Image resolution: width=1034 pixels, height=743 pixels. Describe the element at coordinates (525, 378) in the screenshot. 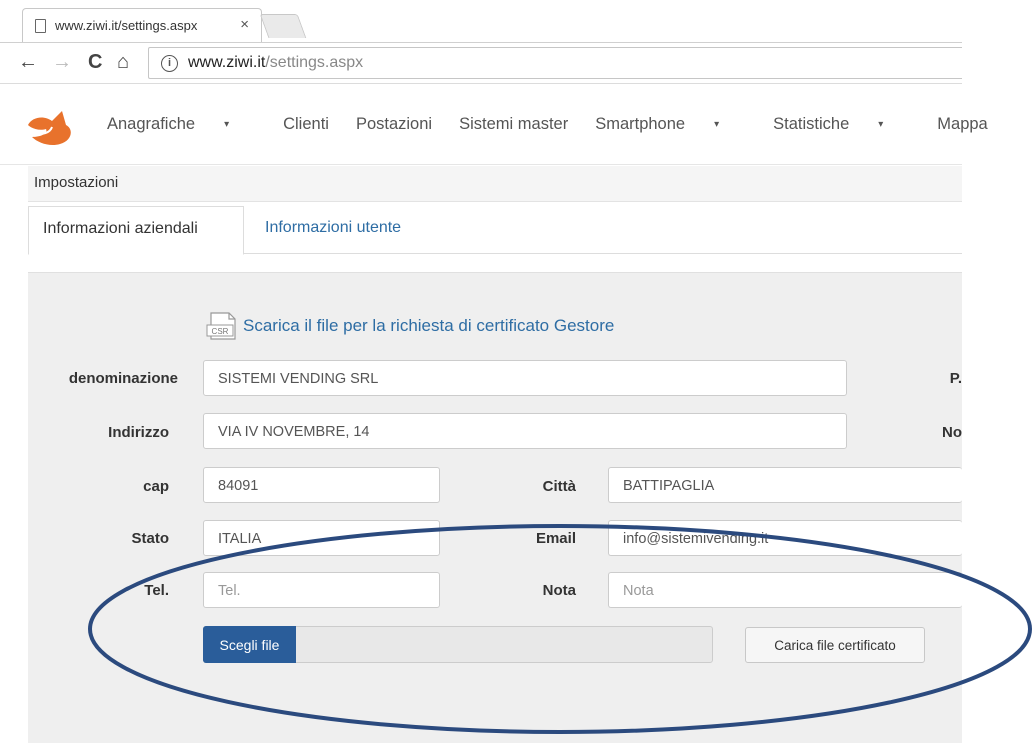

I see `denominazione-field: SISTEMI VENDING SRL` at that location.